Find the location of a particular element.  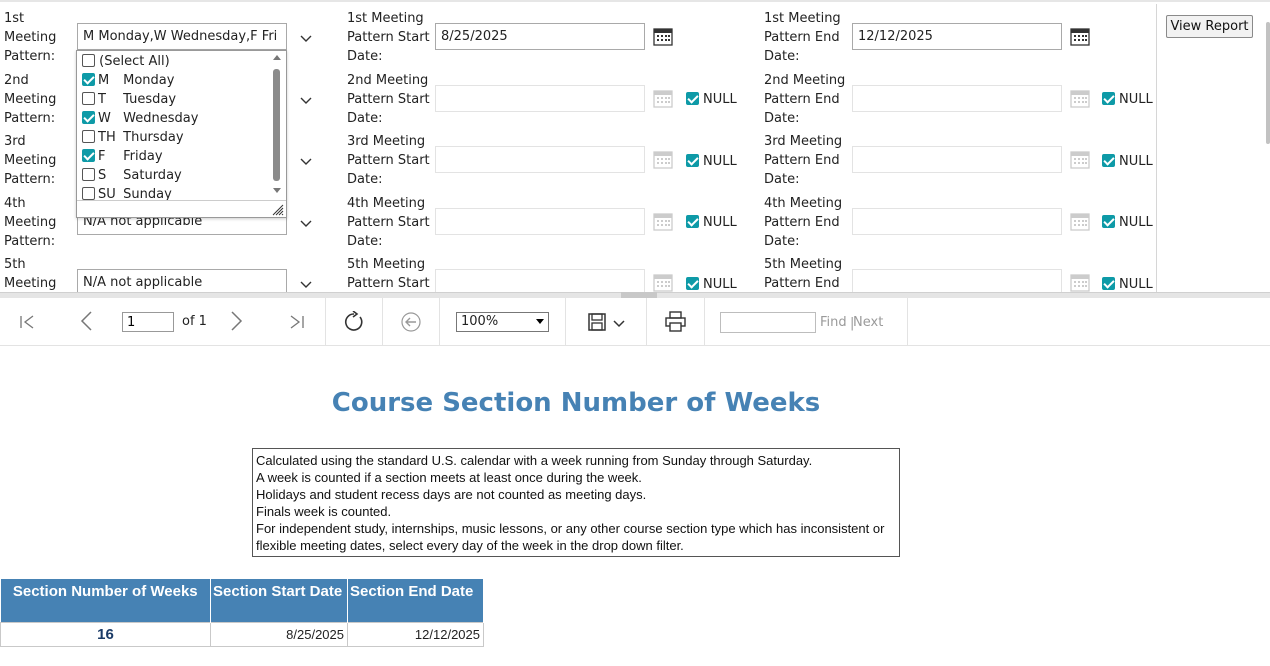

end-date-3-input is located at coordinates (957, 159).